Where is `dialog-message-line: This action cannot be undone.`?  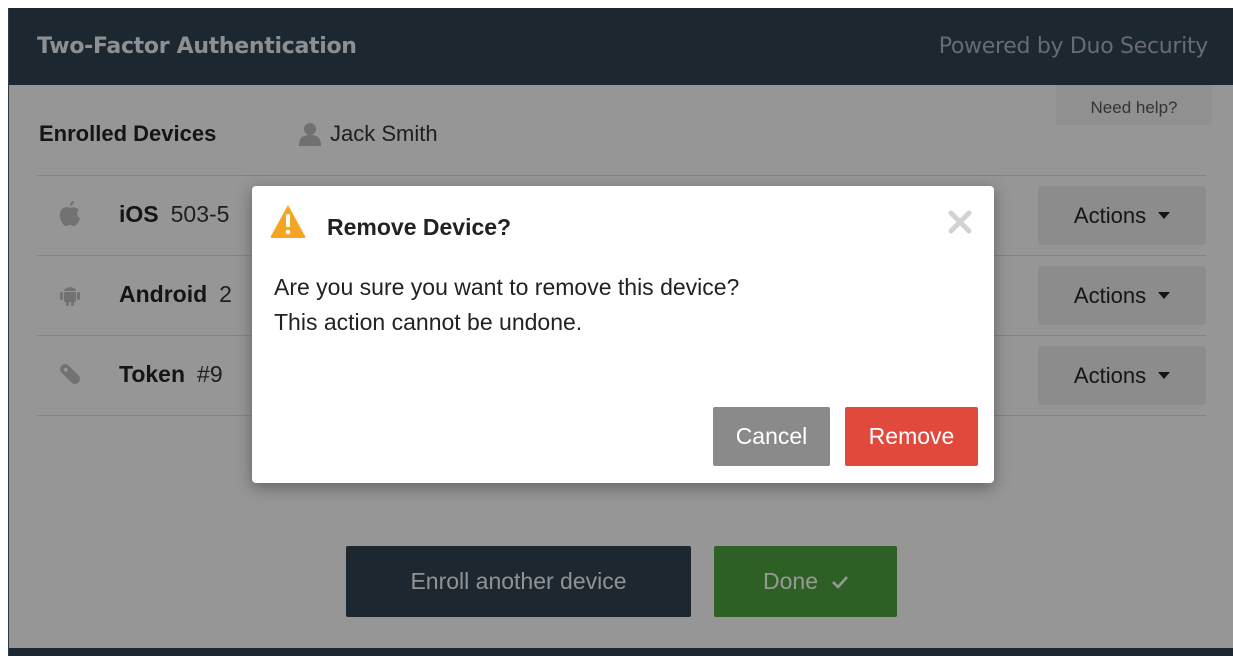 dialog-message-line: This action cannot be undone. is located at coordinates (428, 322).